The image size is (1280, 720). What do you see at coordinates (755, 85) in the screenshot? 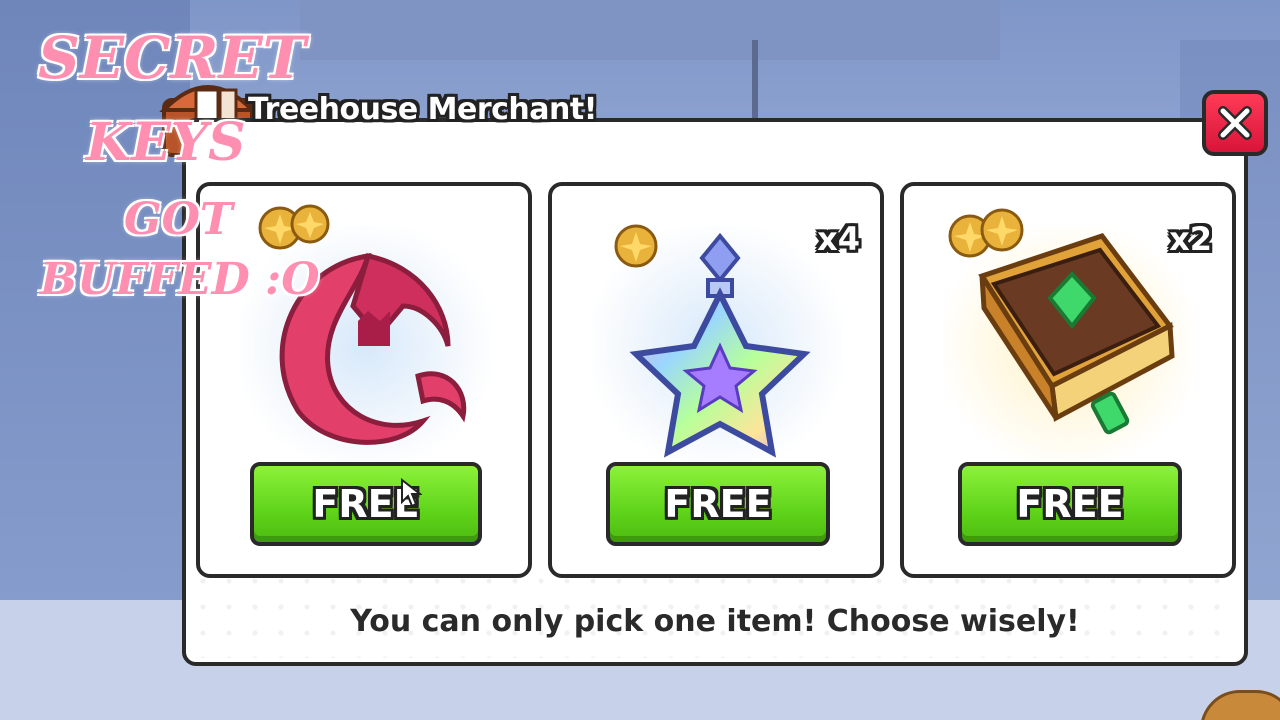
I see `pole` at bounding box center [755, 85].